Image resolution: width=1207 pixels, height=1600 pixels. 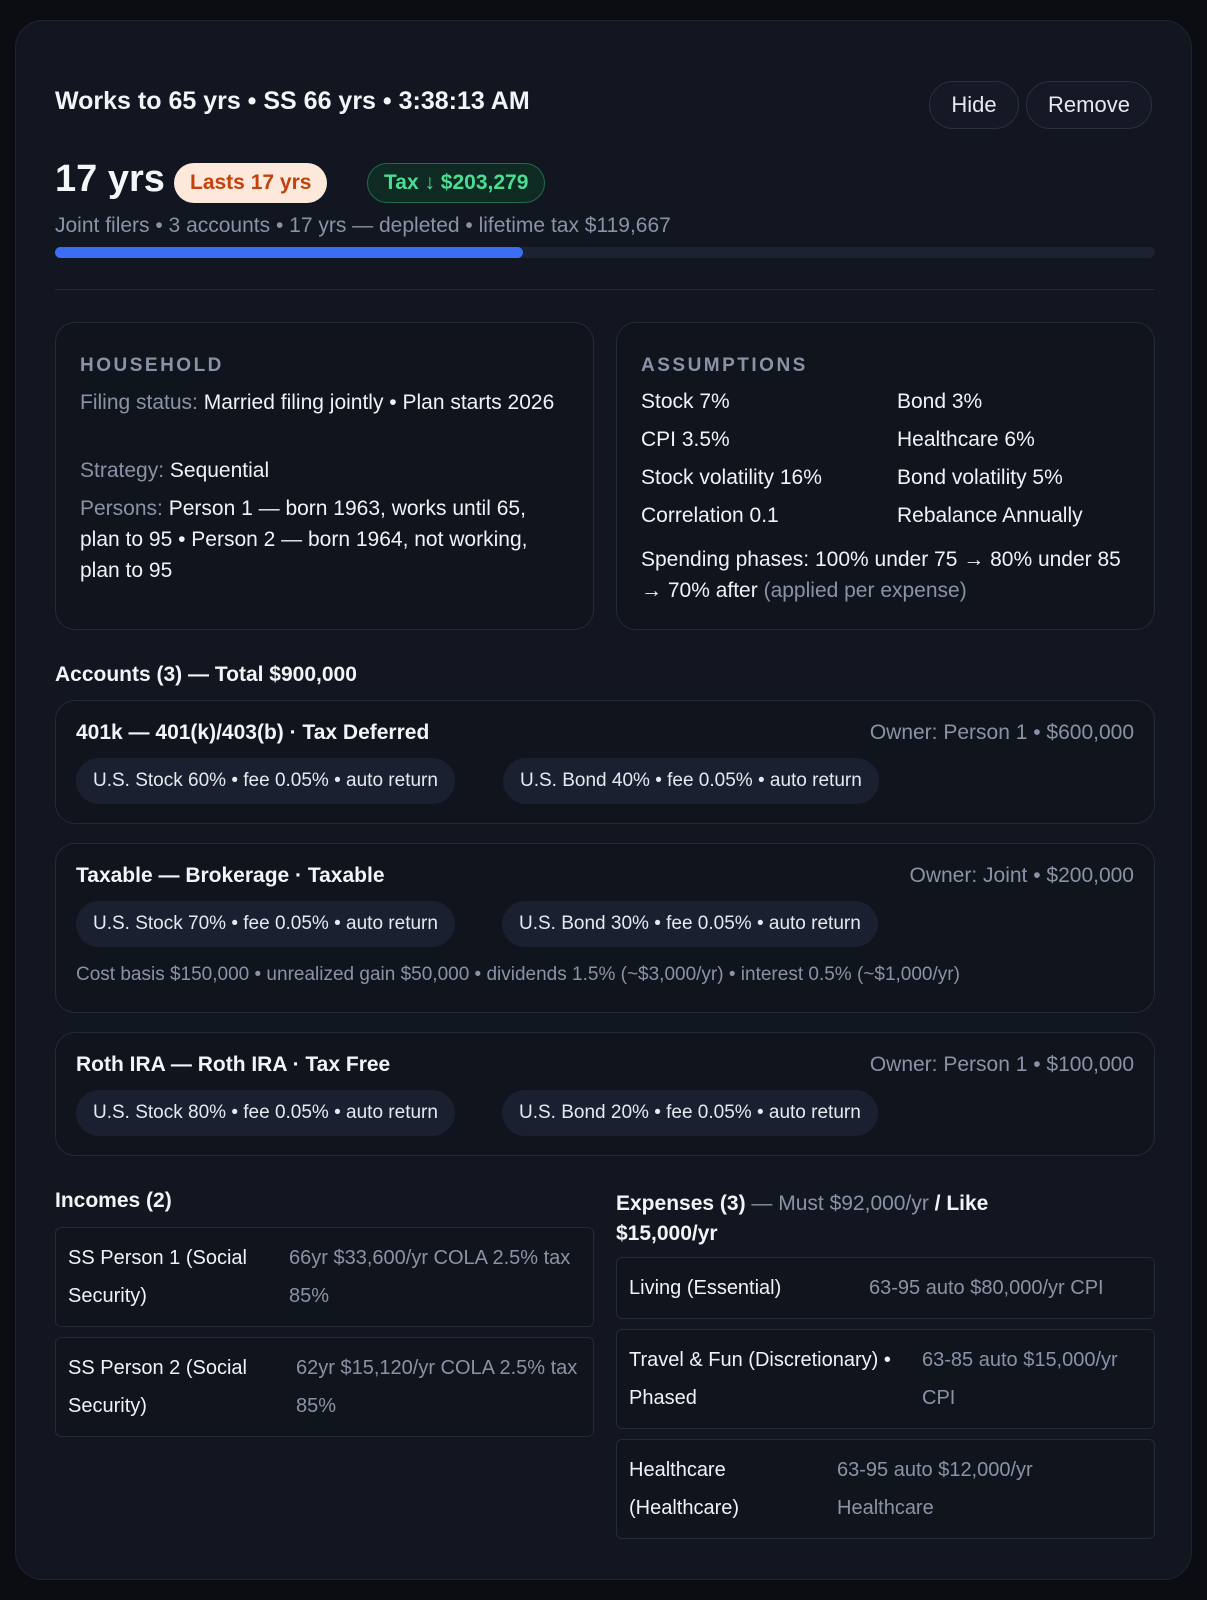 What do you see at coordinates (206, 674) in the screenshot?
I see `accounts-title: Accounts (3) — Total $900,000` at bounding box center [206, 674].